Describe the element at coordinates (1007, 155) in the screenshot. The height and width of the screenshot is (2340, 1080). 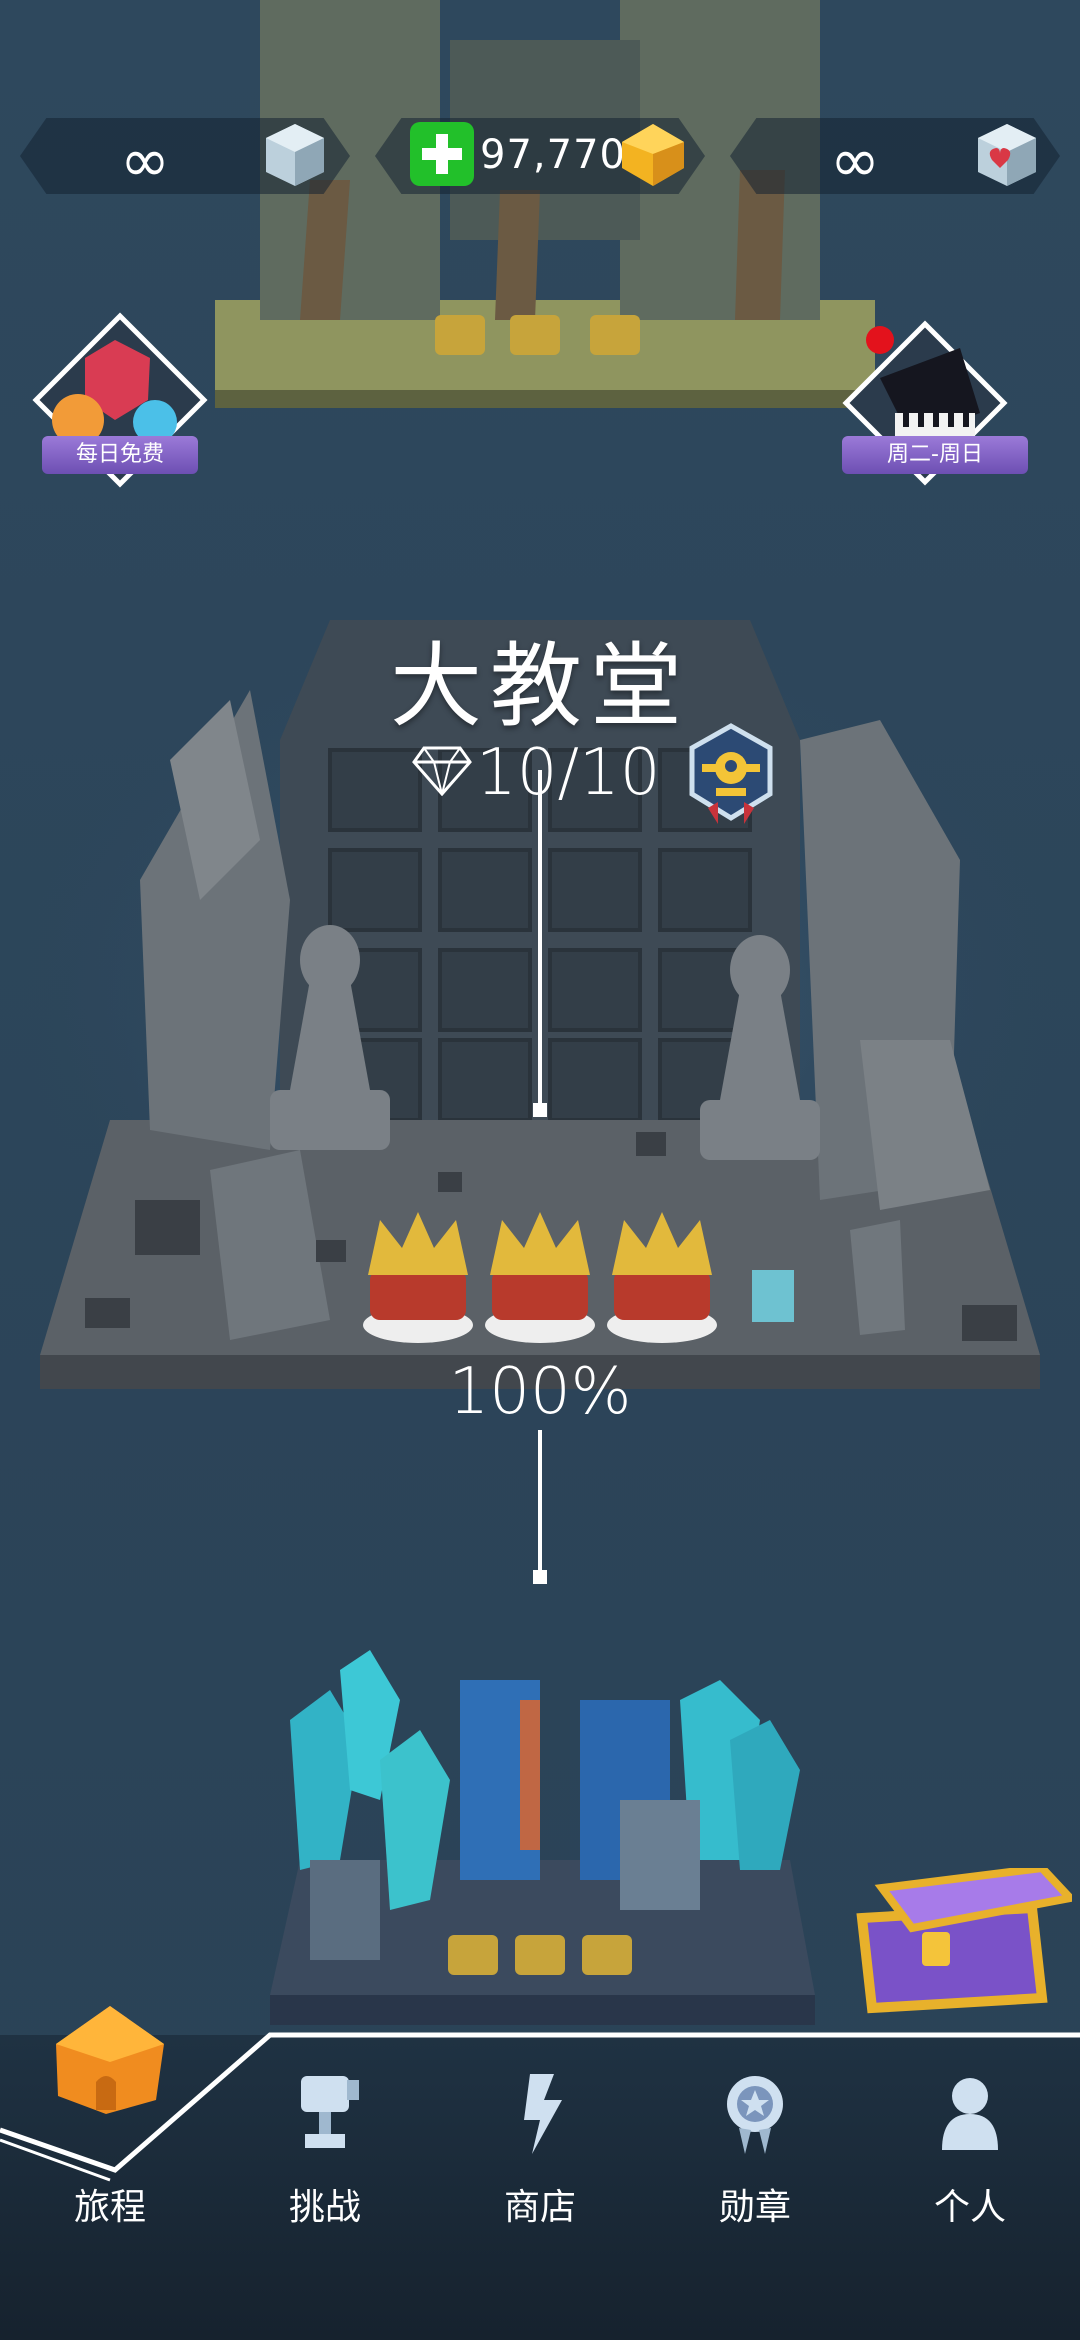
I see `heart-cube-icon` at that location.